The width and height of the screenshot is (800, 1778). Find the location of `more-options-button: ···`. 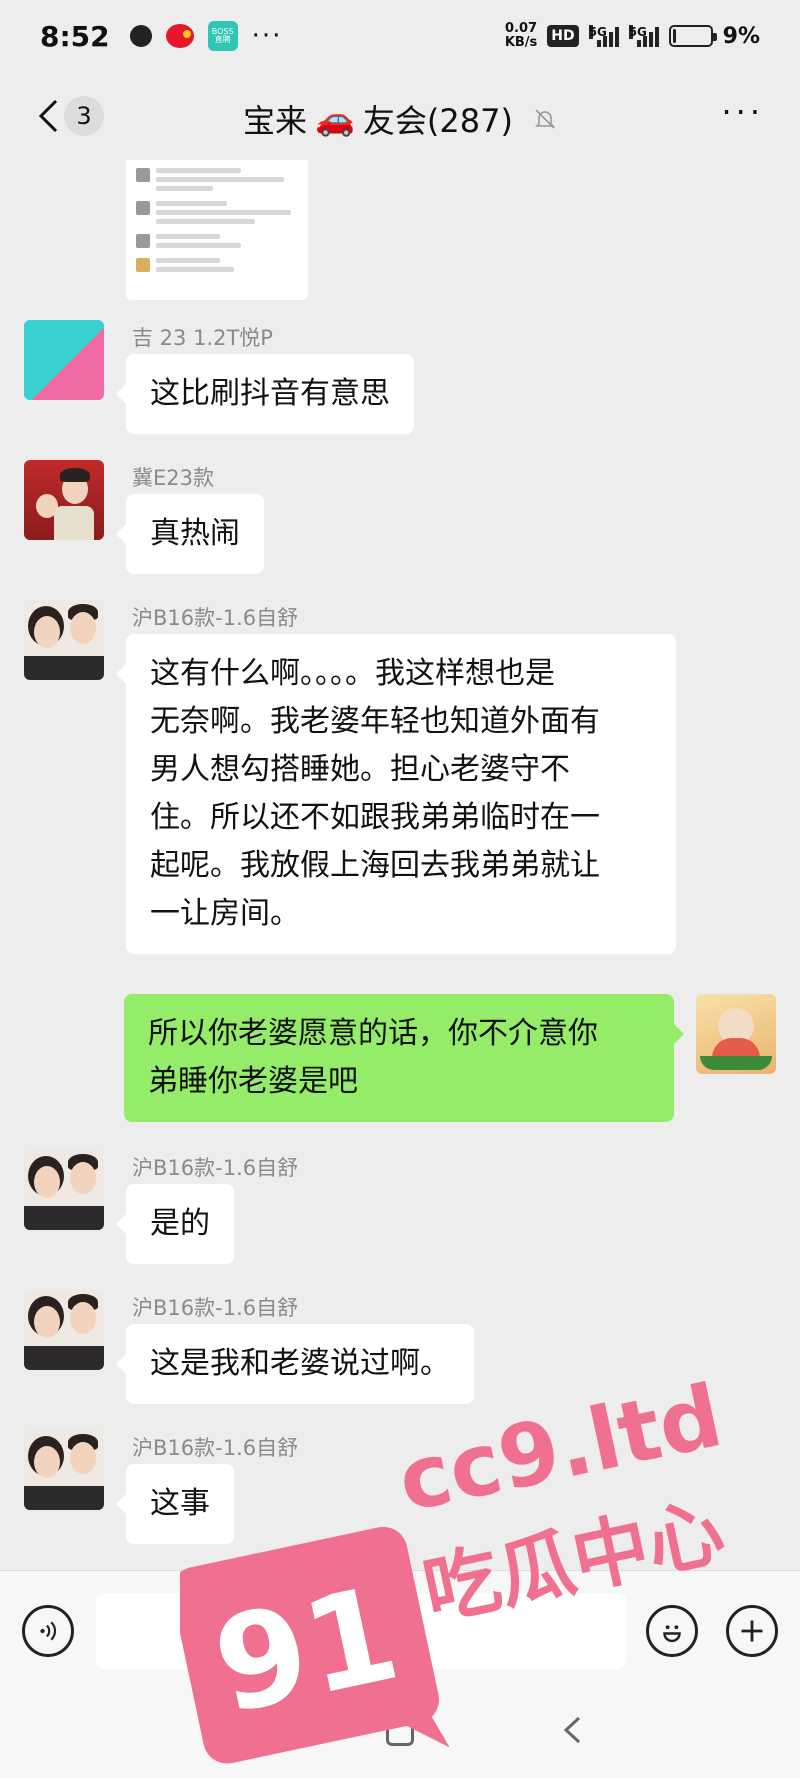

more-options-button: ··· is located at coordinates (742, 112).